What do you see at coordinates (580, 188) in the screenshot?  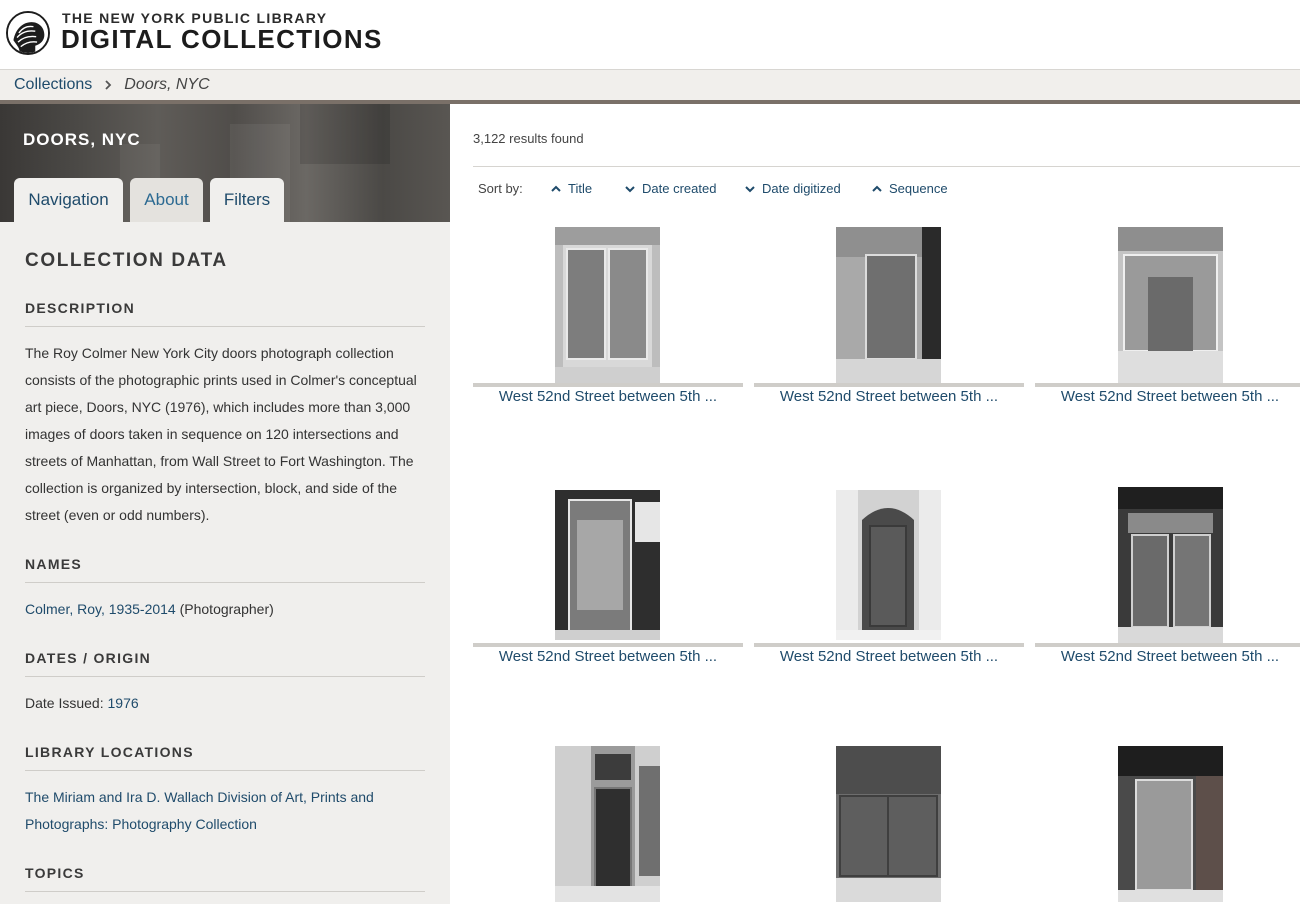 I see `sort-title-label: Title` at bounding box center [580, 188].